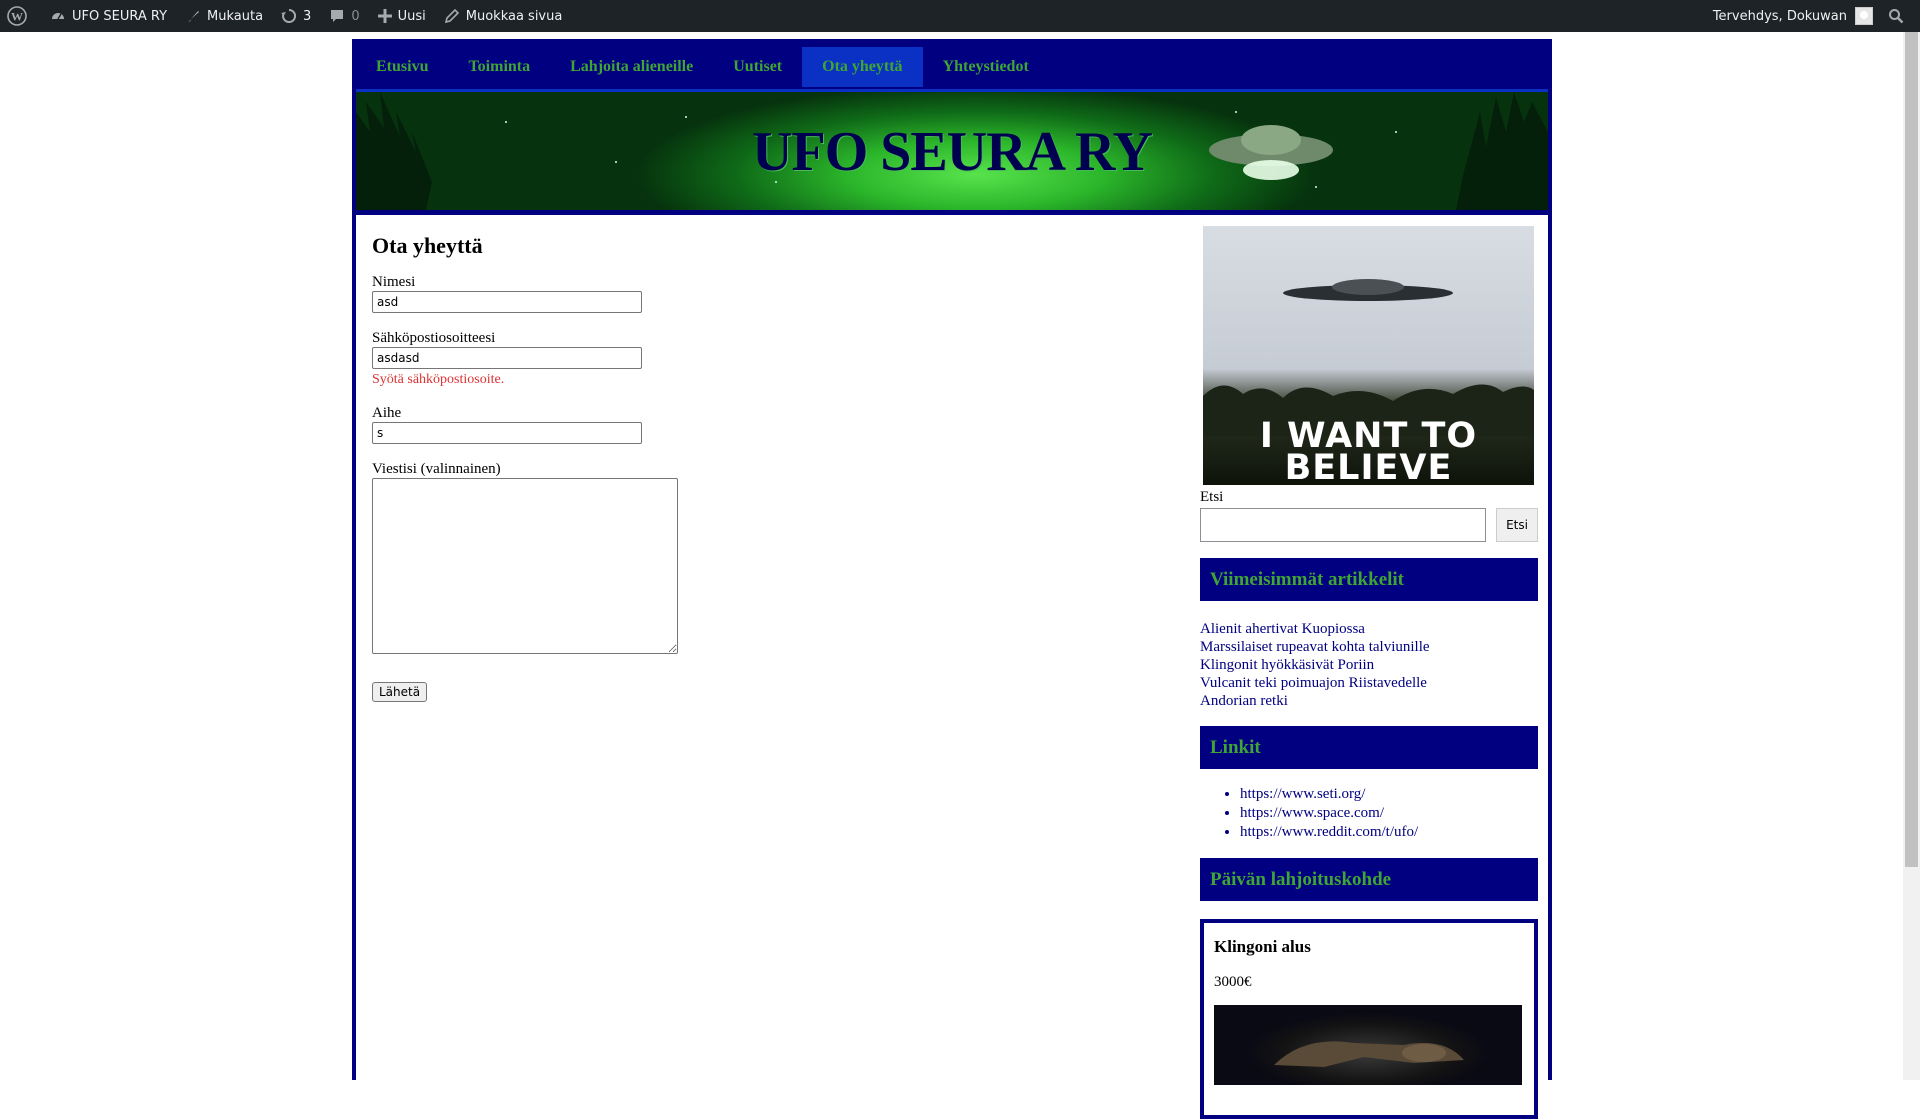  I want to click on pencil-icon, so click(451, 16).